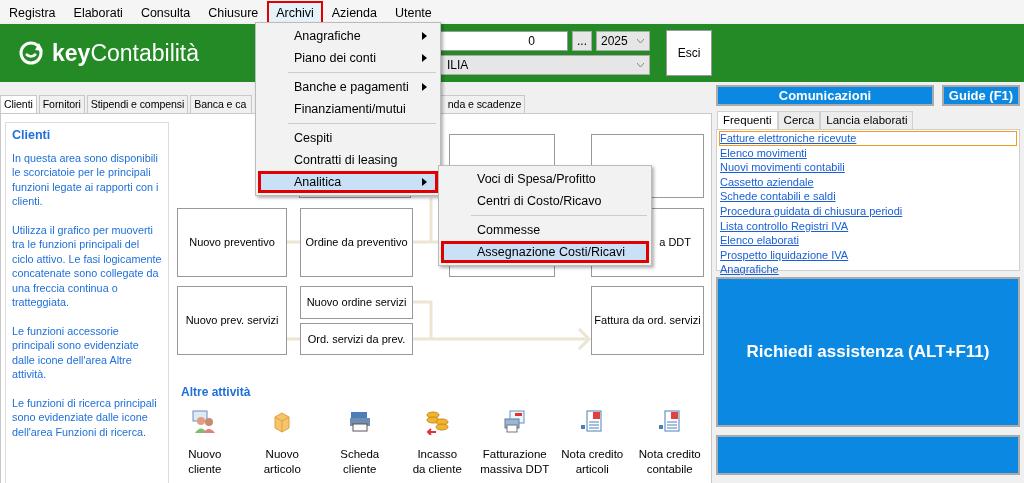  What do you see at coordinates (85, 417) in the screenshot?
I see `info-text: Le funzioni di ricerca principali sono evidenziate dalle icone dell'area Funzioni di ricerca.` at bounding box center [85, 417].